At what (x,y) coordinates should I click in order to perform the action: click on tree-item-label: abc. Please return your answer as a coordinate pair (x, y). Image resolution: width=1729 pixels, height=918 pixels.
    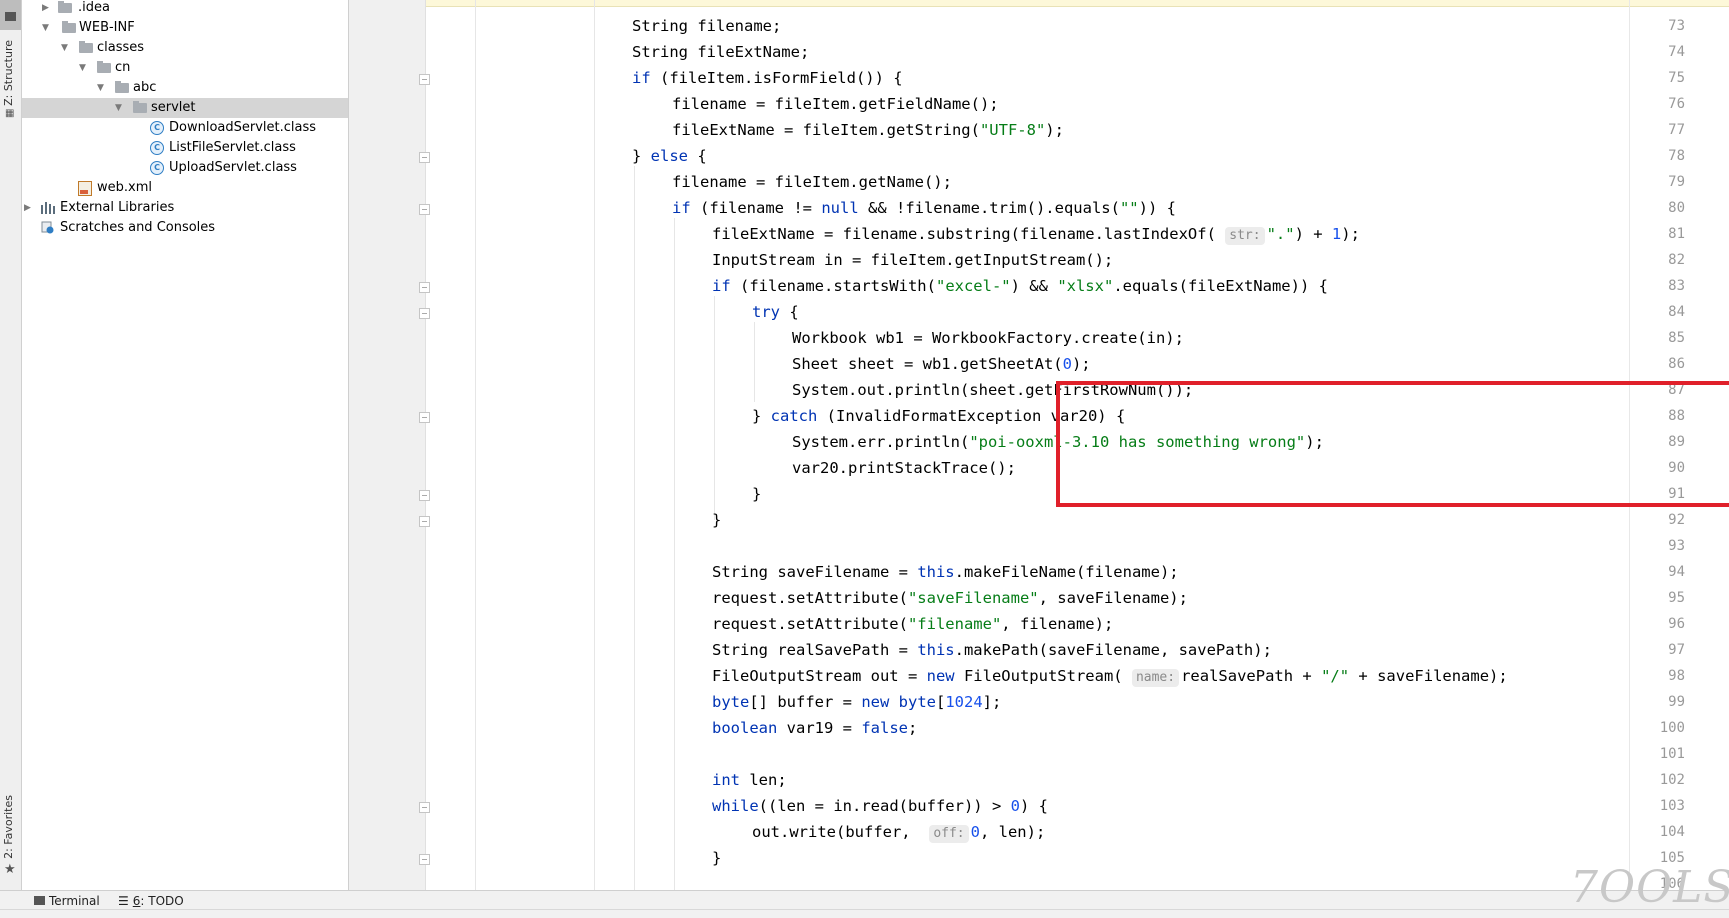
    Looking at the image, I should click on (145, 87).